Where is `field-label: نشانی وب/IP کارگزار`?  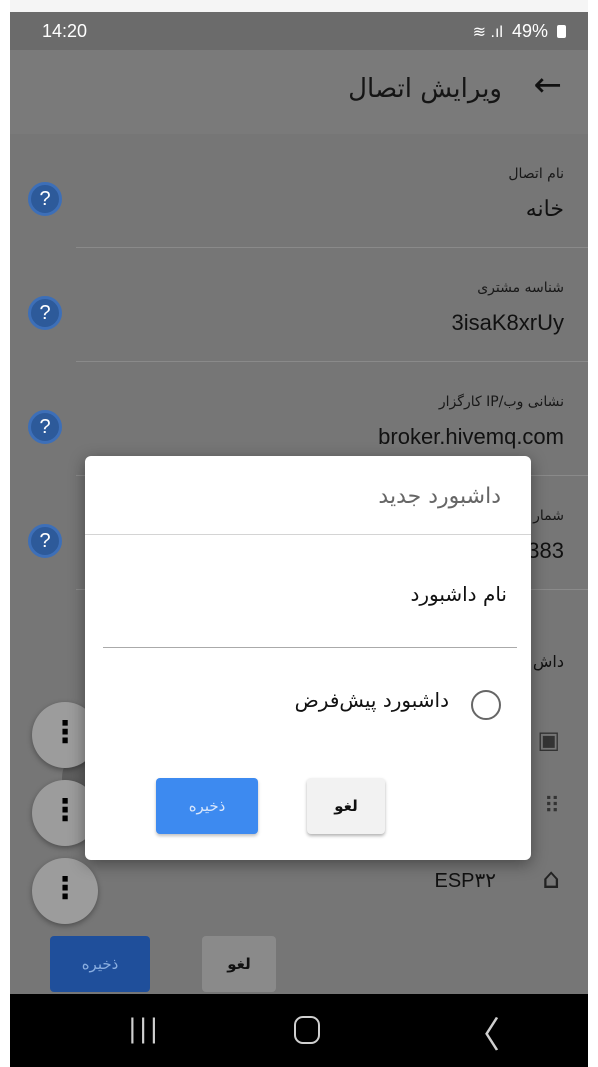 field-label: نشانی وب/IP کارگزار is located at coordinates (501, 402).